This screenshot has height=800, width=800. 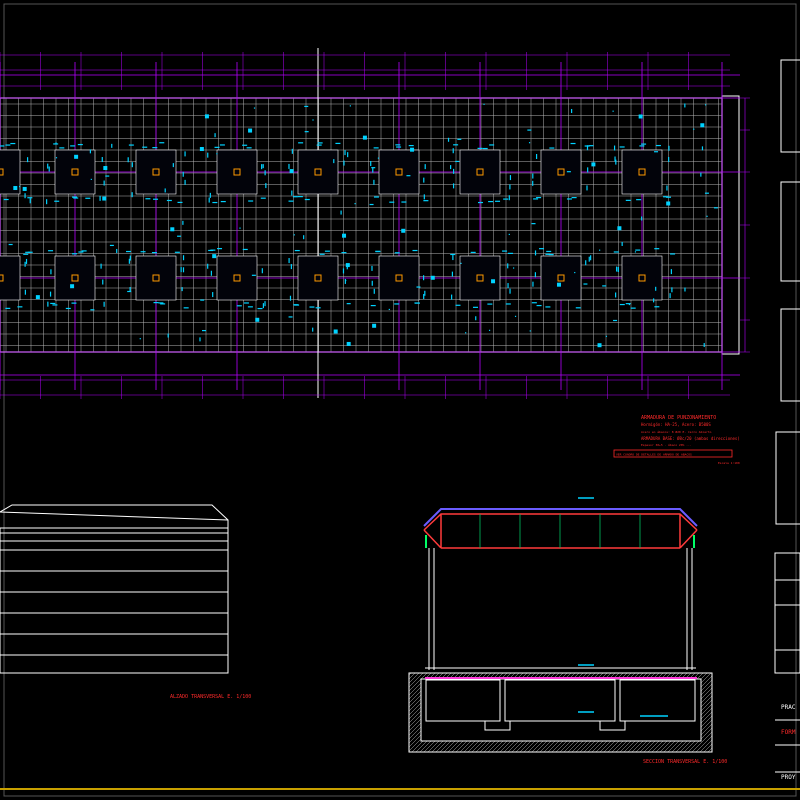 What do you see at coordinates (676, 424) in the screenshot?
I see `note-line-2: Hormigón: HA-25, Acero: B500S` at bounding box center [676, 424].